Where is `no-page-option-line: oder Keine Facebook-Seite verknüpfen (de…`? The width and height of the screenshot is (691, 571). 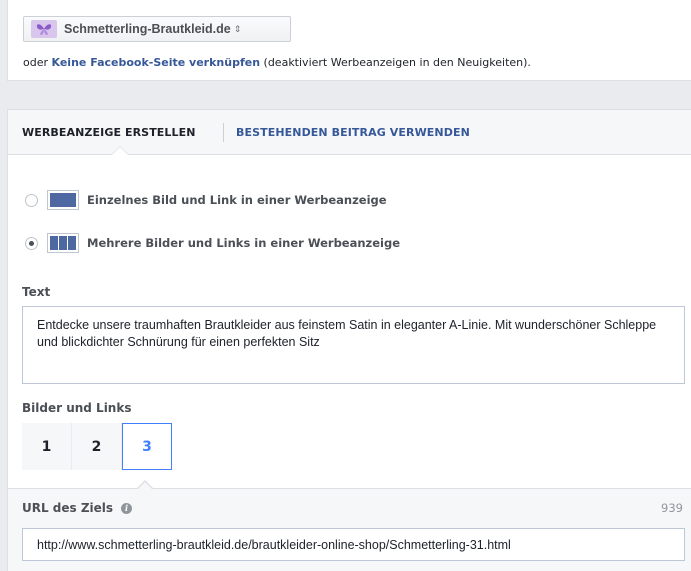 no-page-option-line: oder Keine Facebook-Seite verknüpfen (de… is located at coordinates (277, 62).